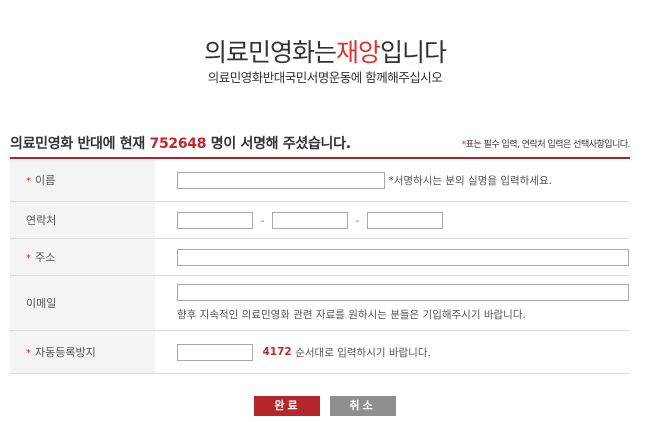 The image size is (650, 422). Describe the element at coordinates (362, 406) in the screenshot. I see `cancel-button: 취소` at that location.